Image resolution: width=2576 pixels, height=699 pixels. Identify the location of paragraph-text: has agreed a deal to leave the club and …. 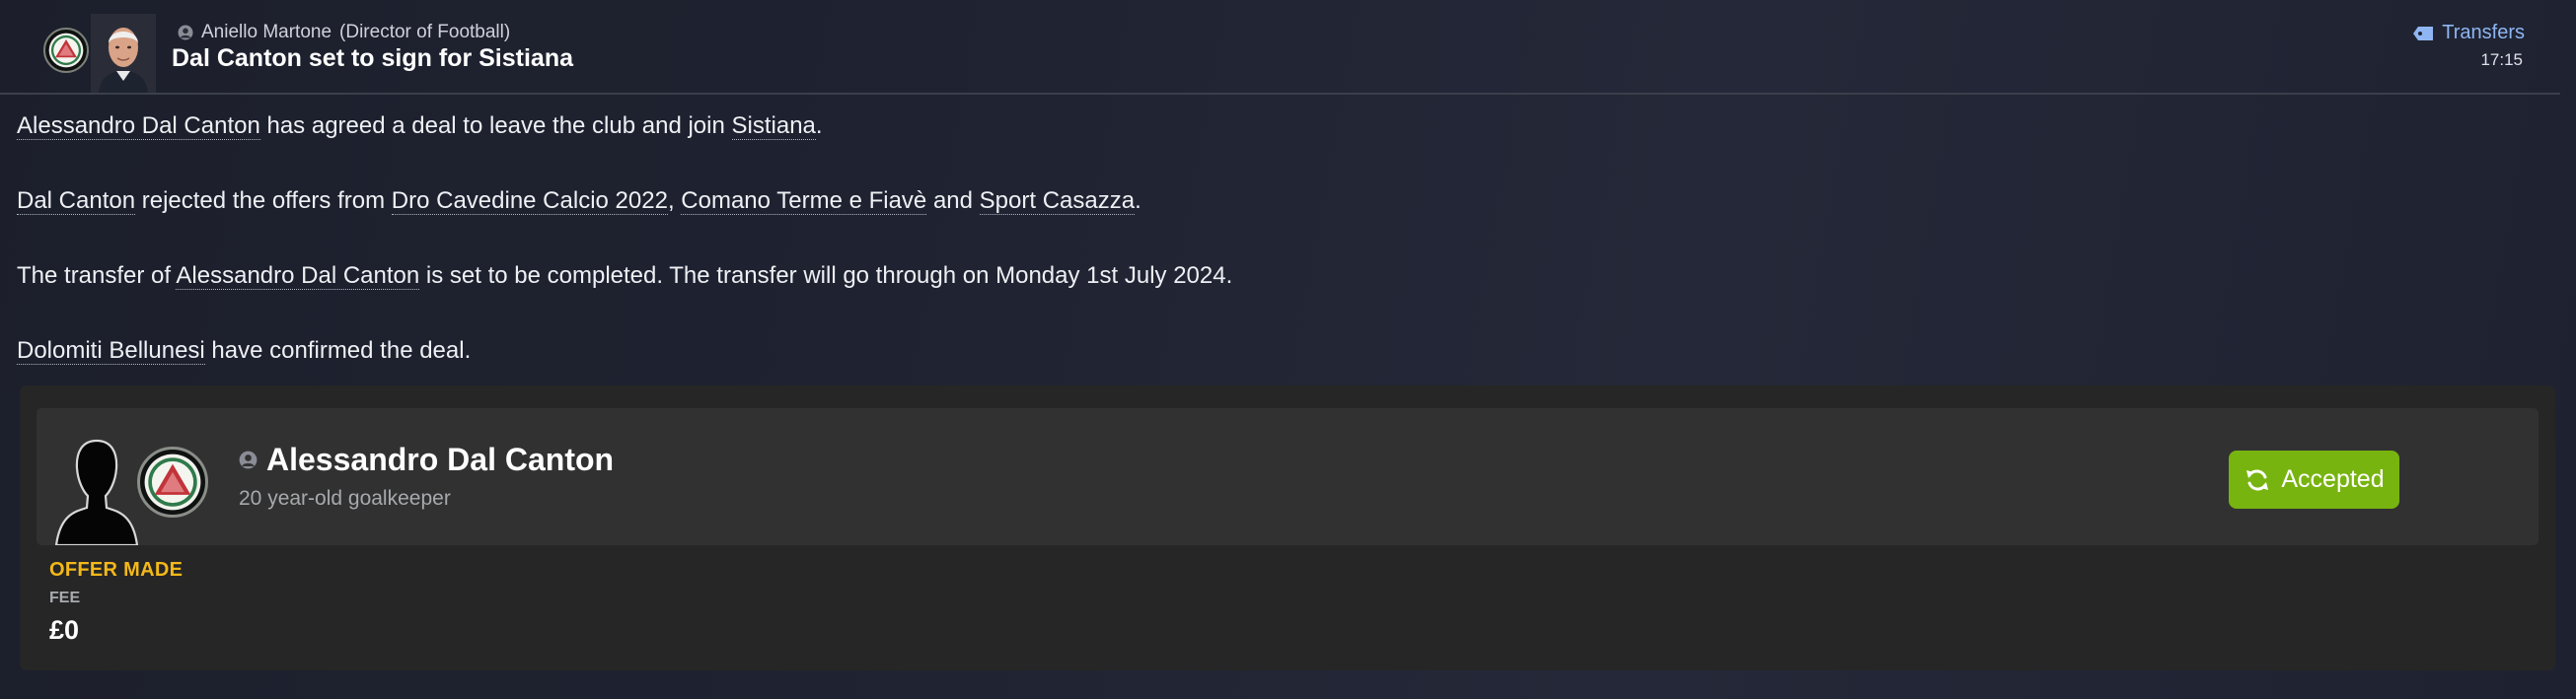
(495, 125).